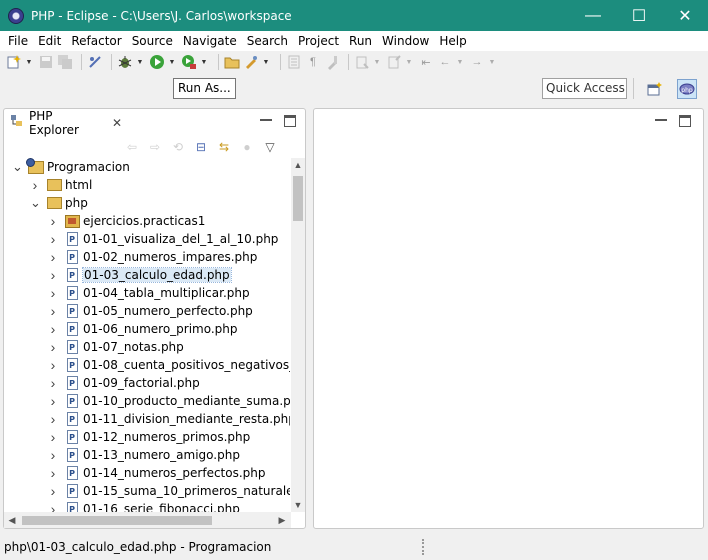  What do you see at coordinates (584, 88) in the screenshot?
I see `quick-access-input: Quick Access` at bounding box center [584, 88].